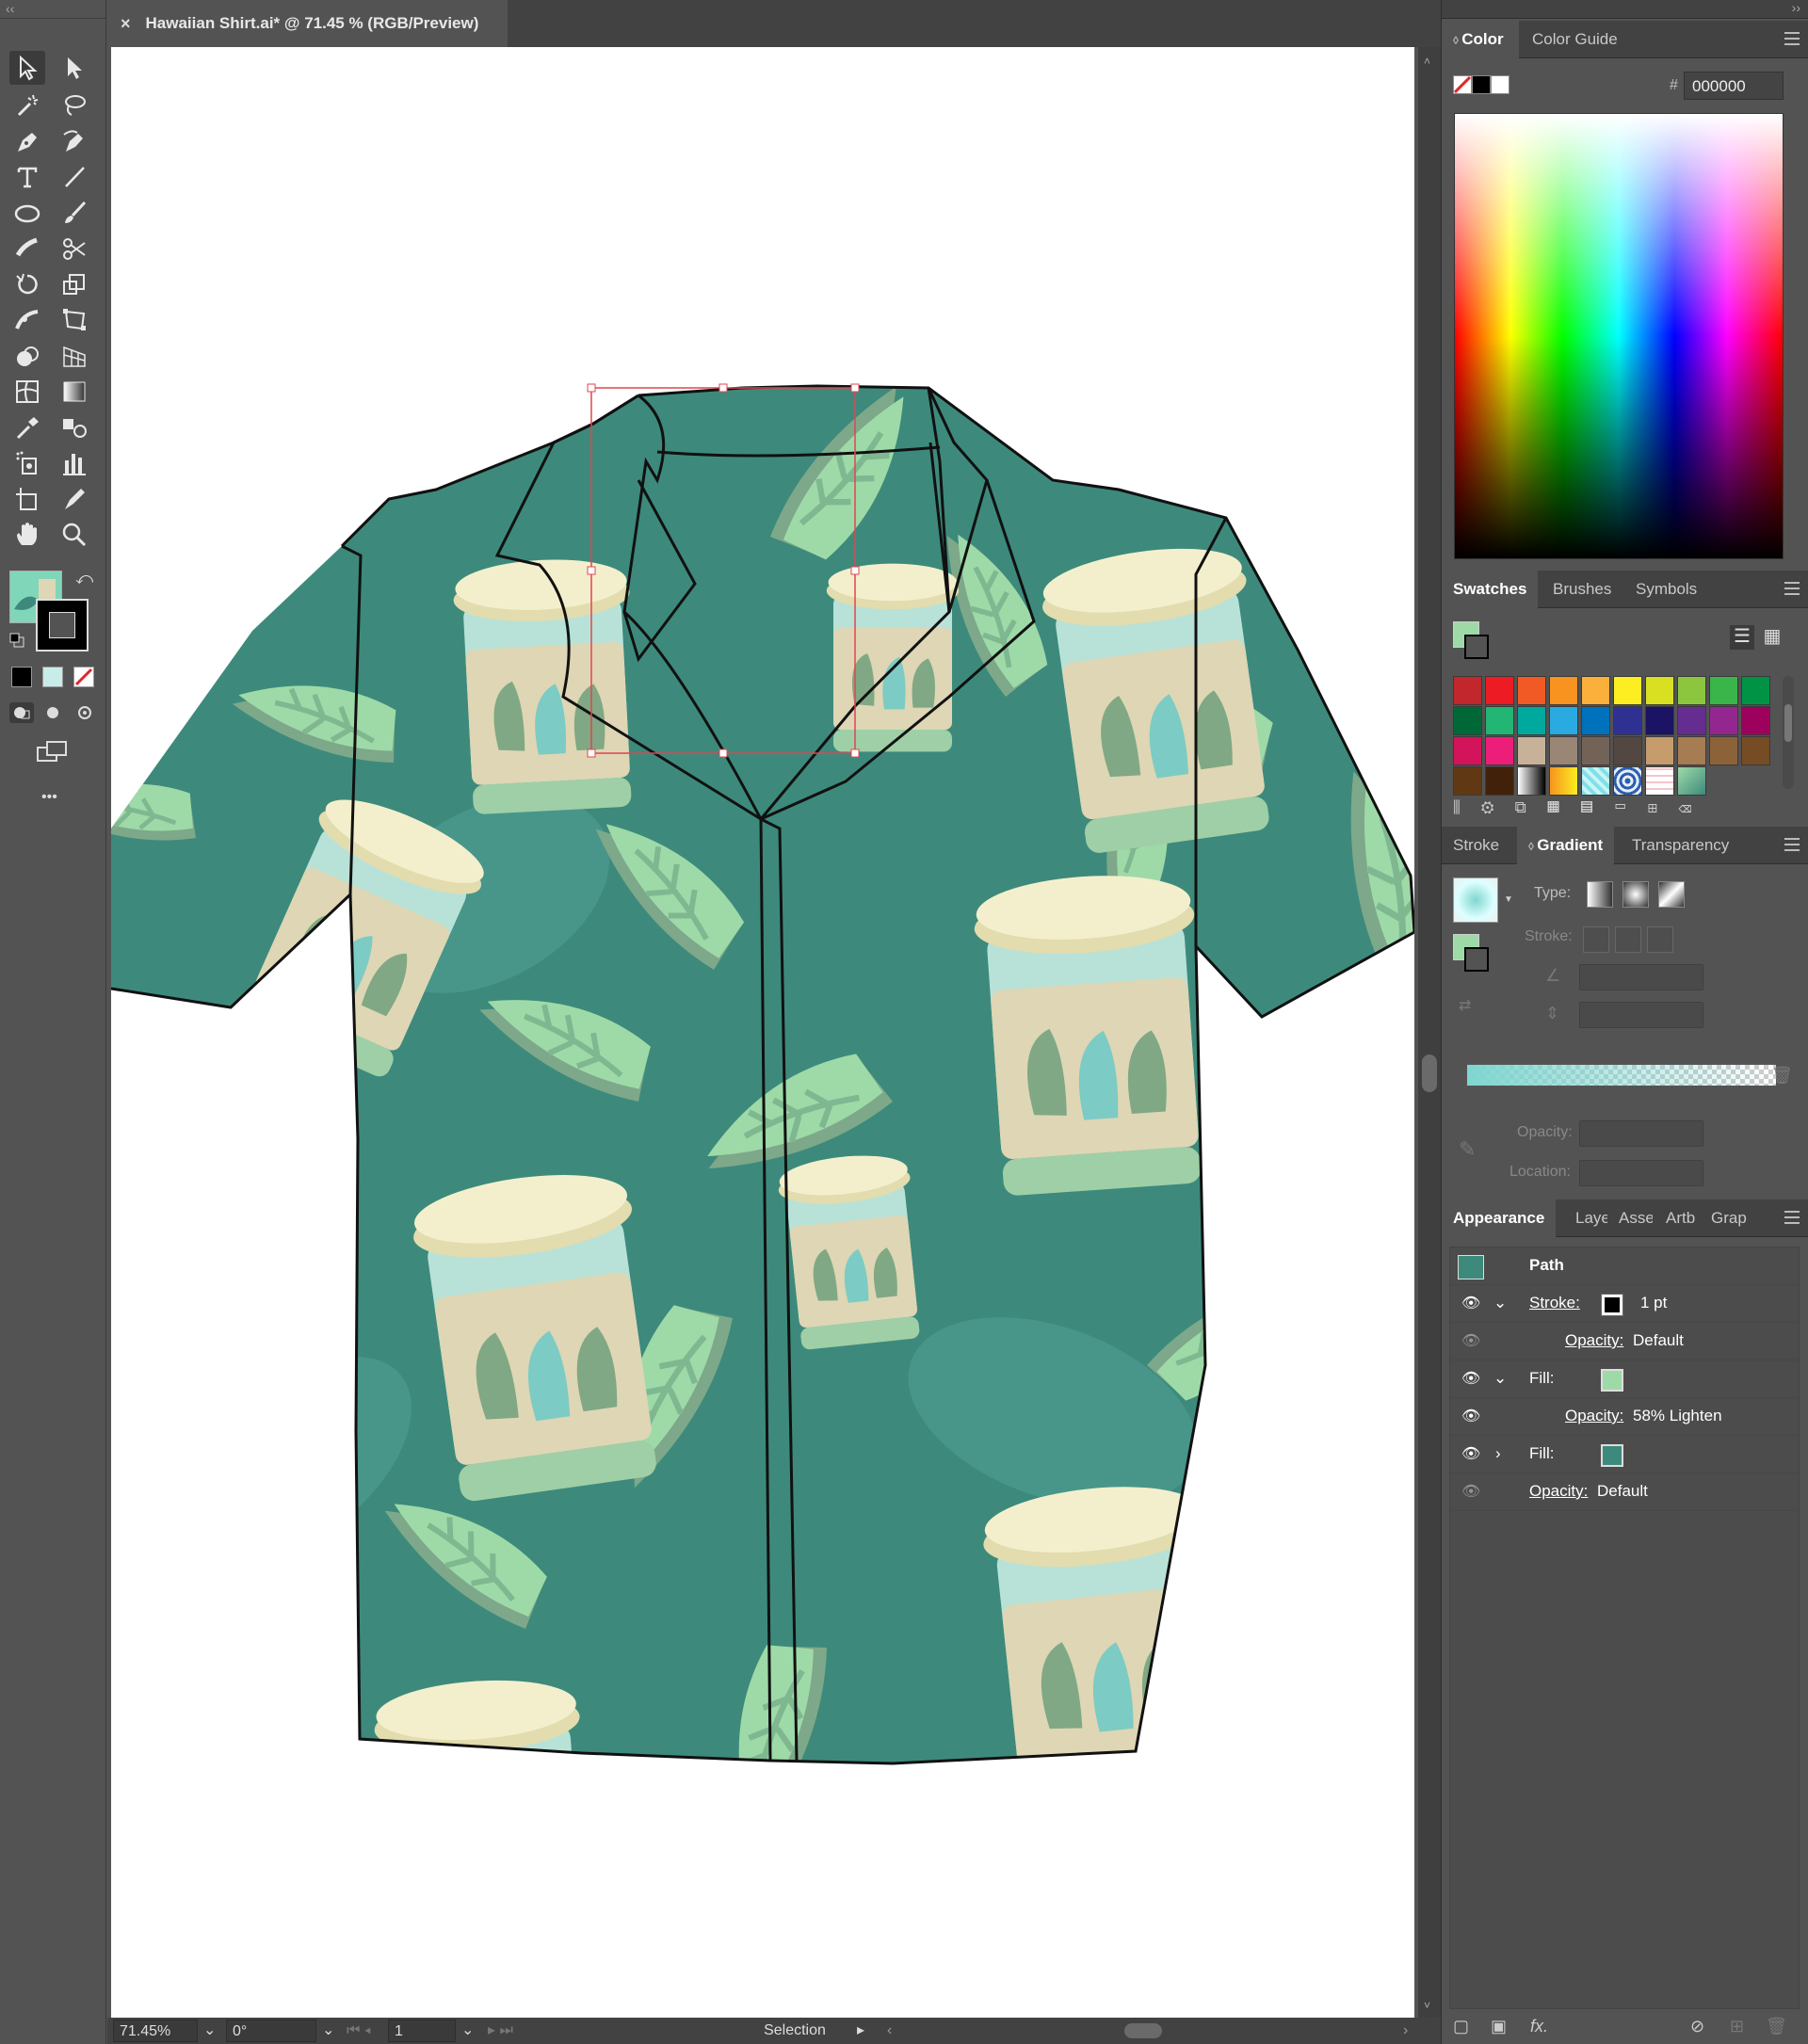 This screenshot has width=1808, height=2044. Describe the element at coordinates (1491, 589) in the screenshot. I see `tab-swatches: Swatches` at that location.